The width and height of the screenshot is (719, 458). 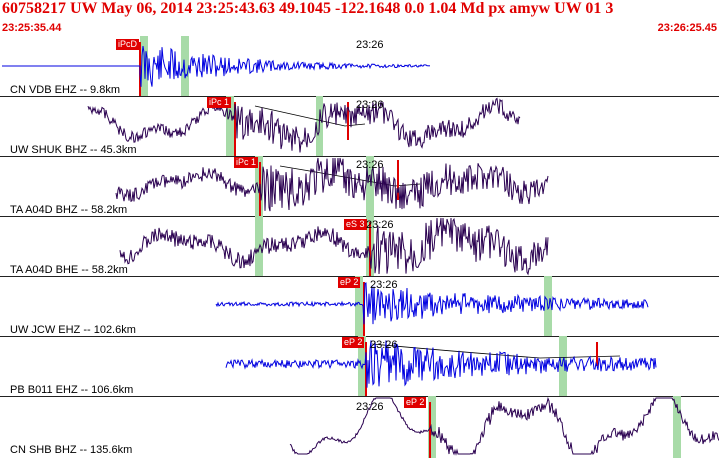 I want to click on channel-label: PB B011 EHZ -- 106.6km, so click(x=72, y=390).